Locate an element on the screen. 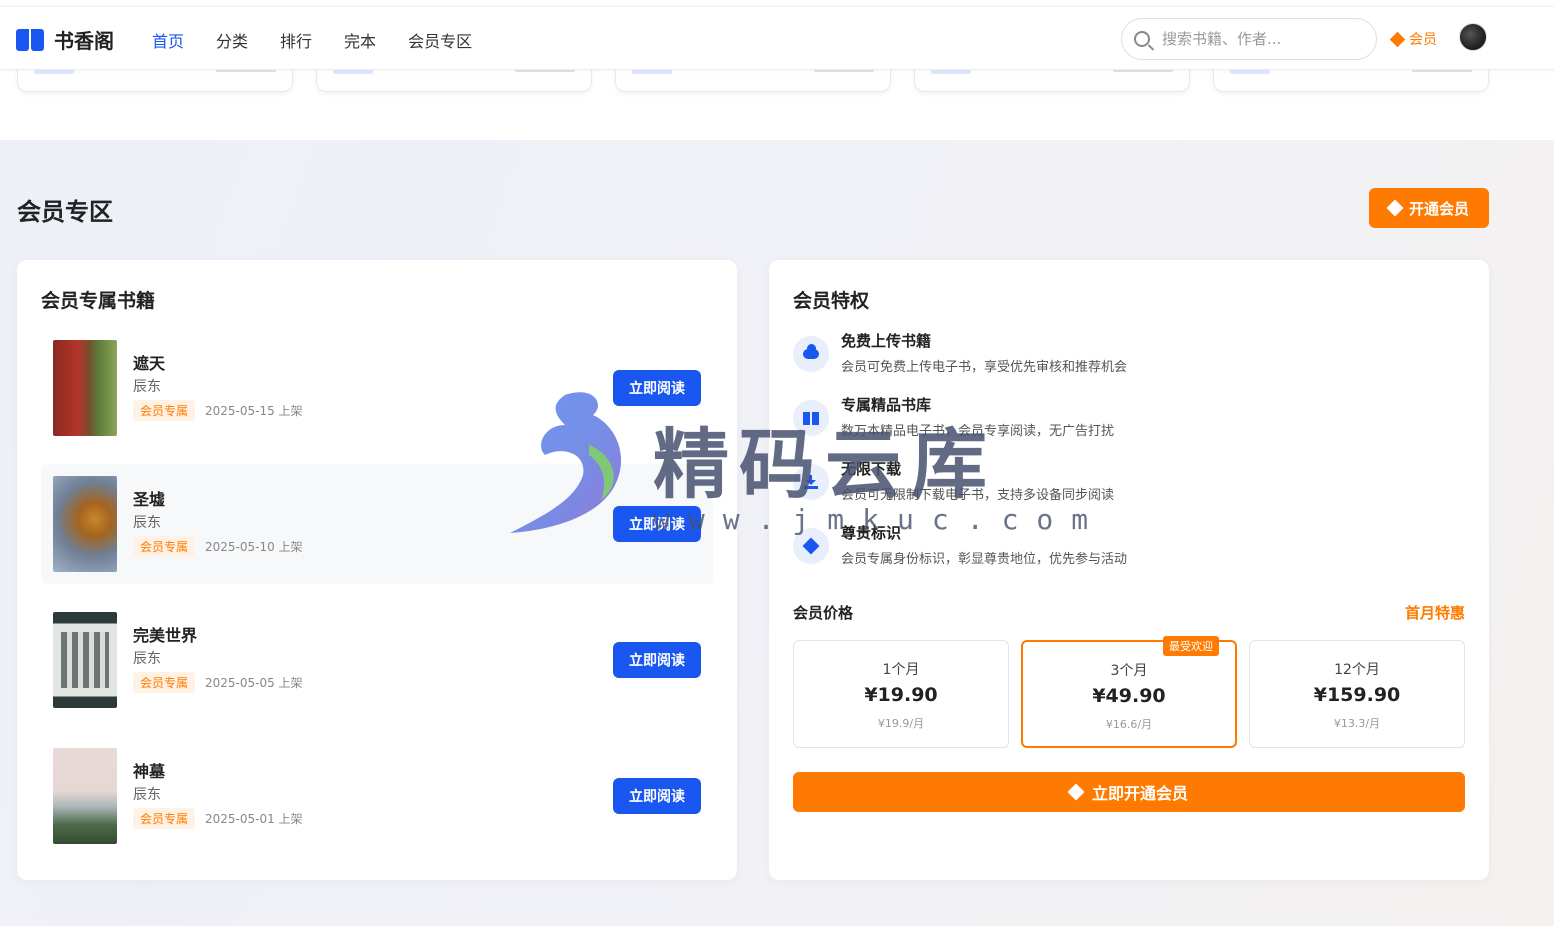 This screenshot has width=1554, height=926. plan-per-month: ¥13.3/月 is located at coordinates (1357, 723).